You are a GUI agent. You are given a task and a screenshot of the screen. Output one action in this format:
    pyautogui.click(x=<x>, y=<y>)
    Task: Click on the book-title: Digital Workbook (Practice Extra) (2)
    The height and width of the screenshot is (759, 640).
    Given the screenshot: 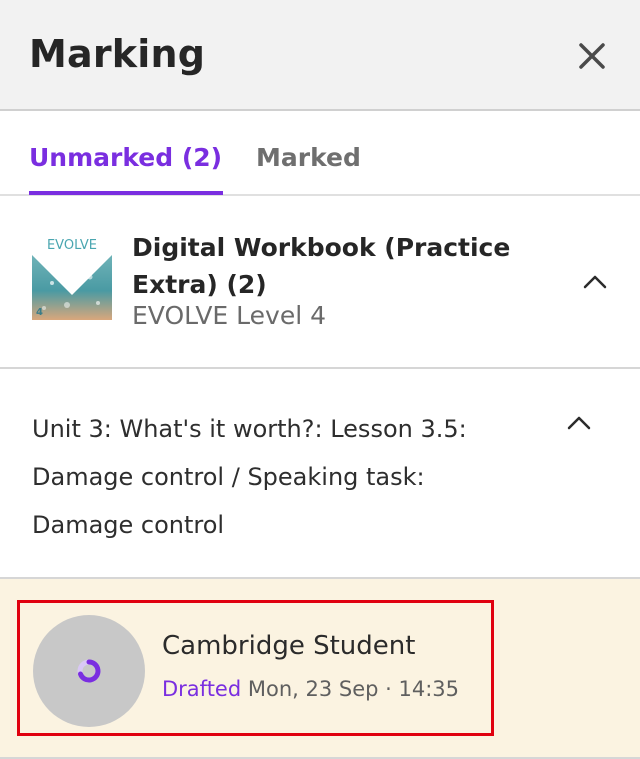 What is the action you would take?
    pyautogui.click(x=321, y=266)
    